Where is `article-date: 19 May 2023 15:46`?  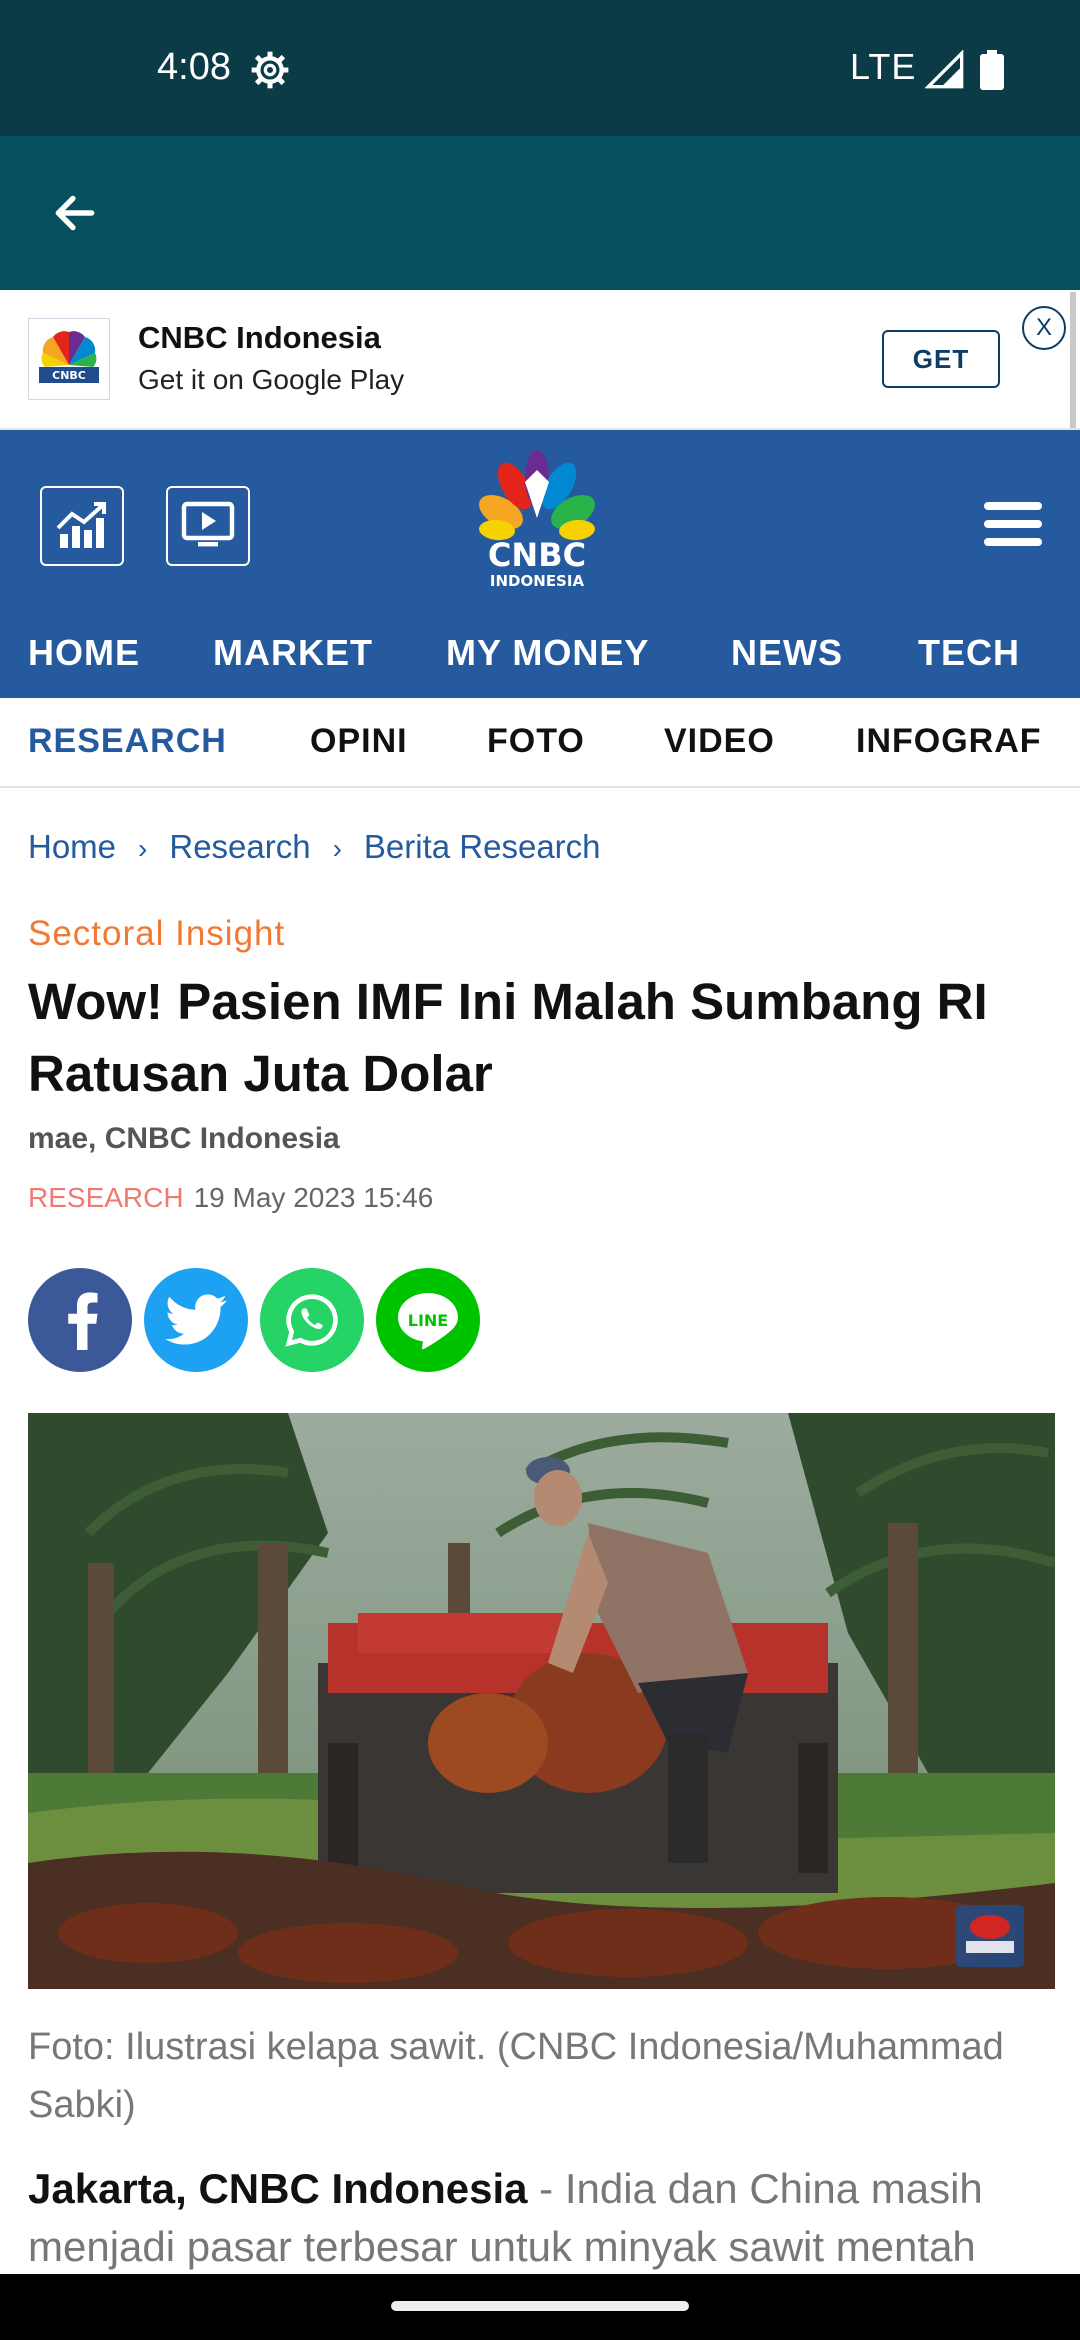
article-date: 19 May 2023 15:46 is located at coordinates (313, 1197).